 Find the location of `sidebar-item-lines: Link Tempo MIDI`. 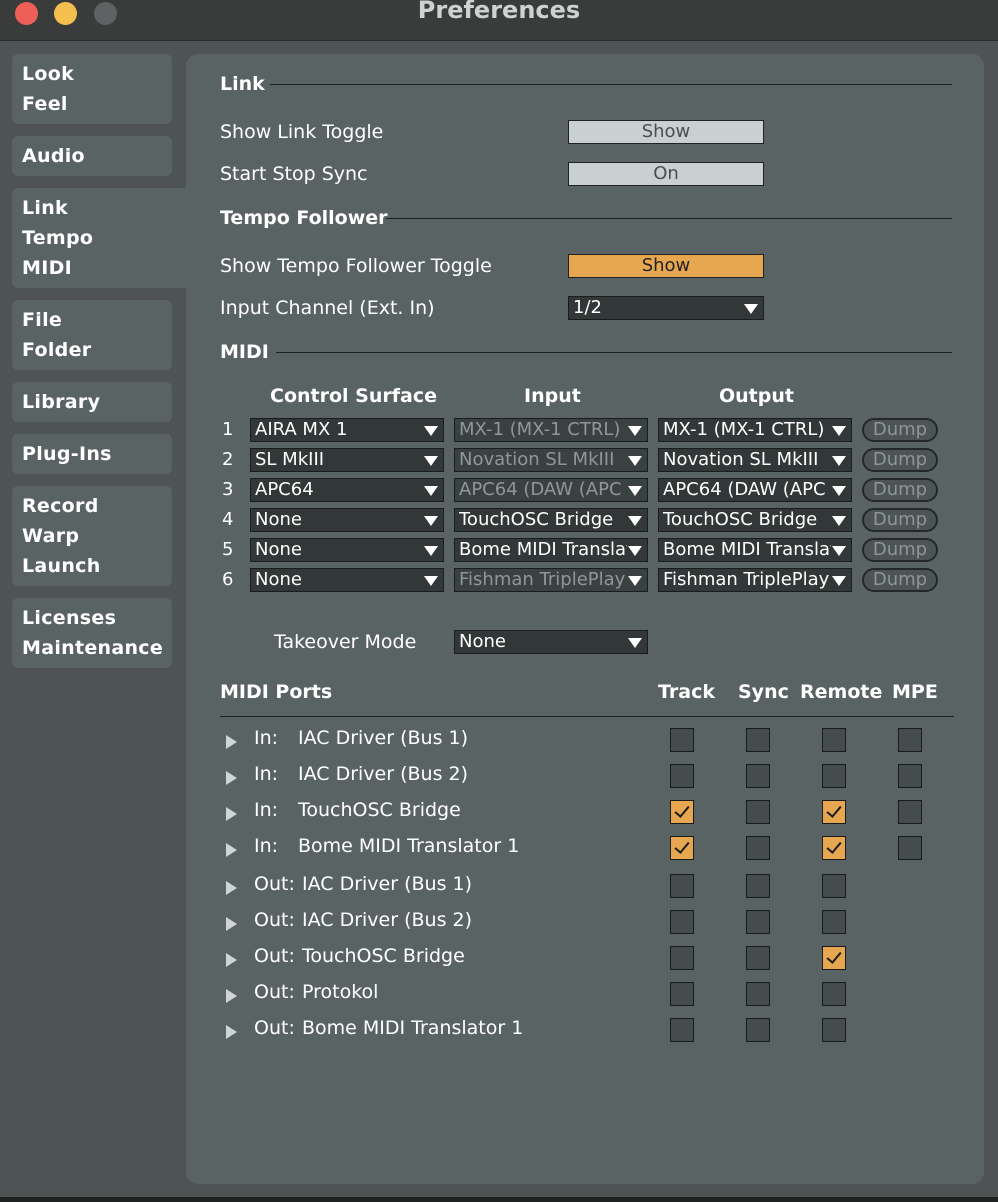

sidebar-item-lines: Link Tempo MIDI is located at coordinates (105, 238).